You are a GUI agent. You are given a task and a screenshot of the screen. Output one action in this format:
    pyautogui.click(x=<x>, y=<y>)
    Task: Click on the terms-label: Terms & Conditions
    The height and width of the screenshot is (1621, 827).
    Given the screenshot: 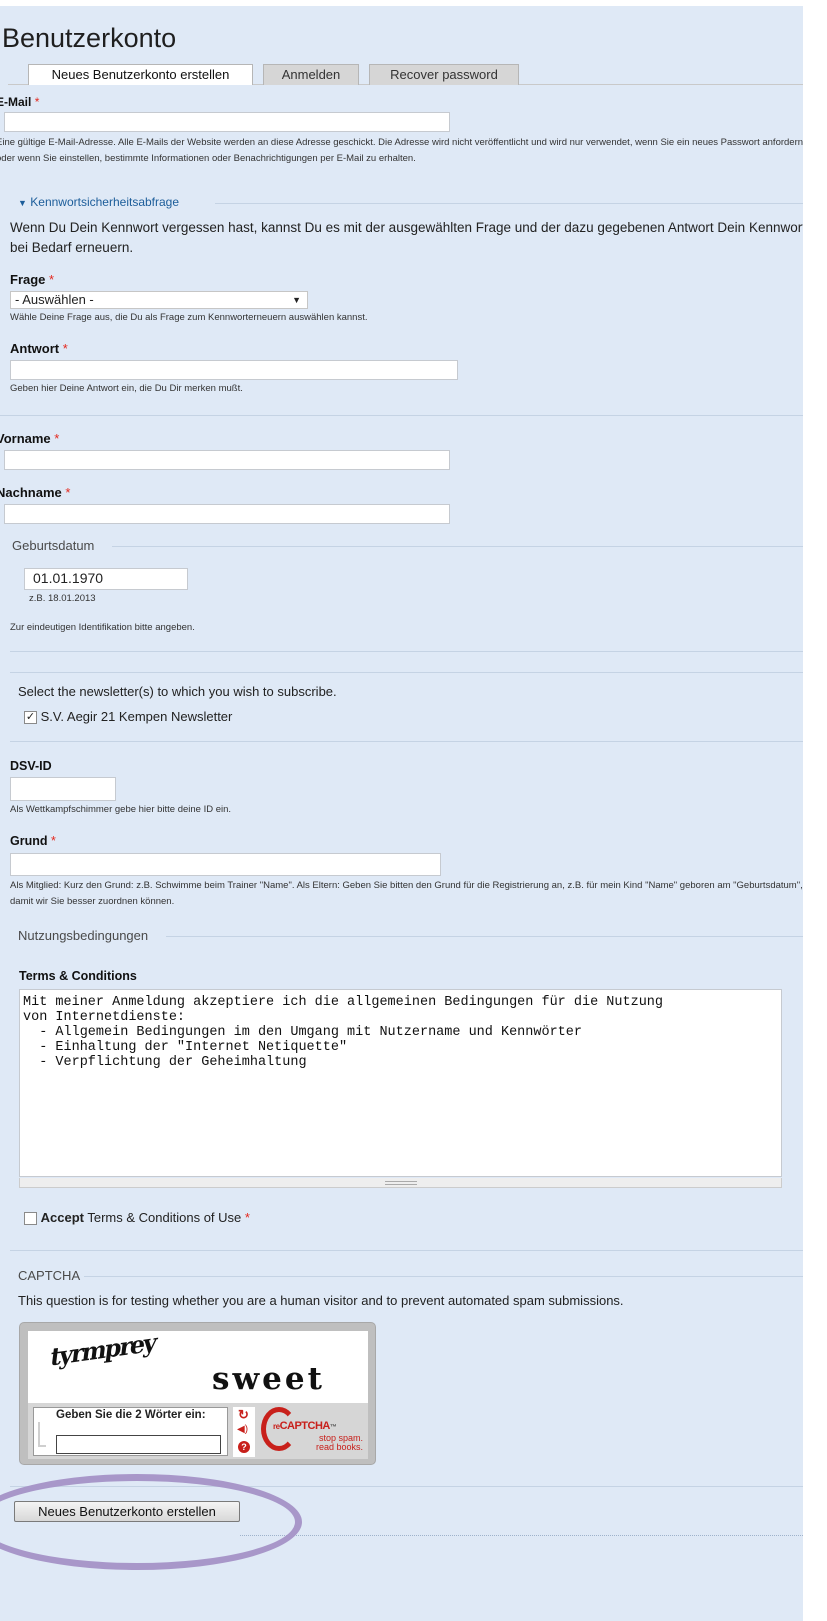 What is the action you would take?
    pyautogui.click(x=78, y=976)
    